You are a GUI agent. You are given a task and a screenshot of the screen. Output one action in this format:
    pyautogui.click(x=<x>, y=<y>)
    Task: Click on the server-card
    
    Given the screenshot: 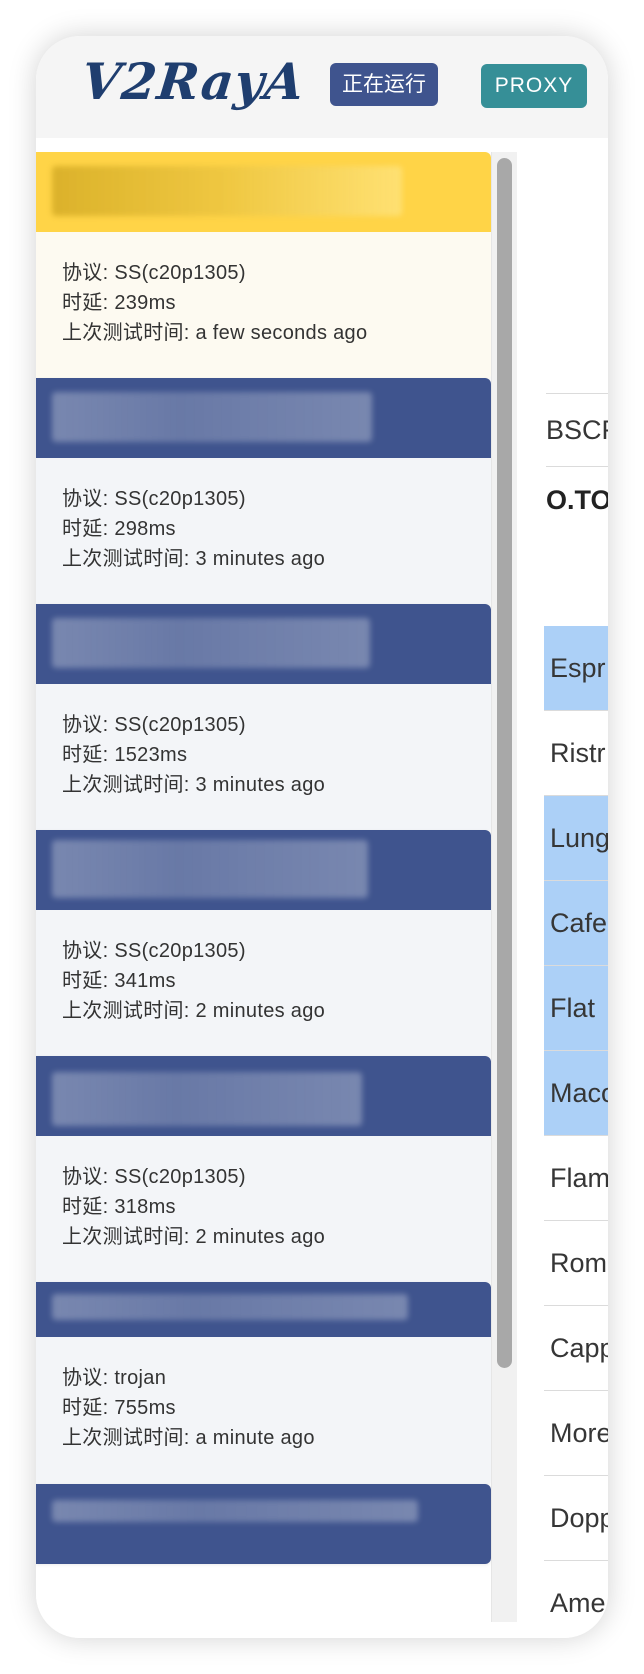 What is the action you would take?
    pyautogui.click(x=263, y=1524)
    